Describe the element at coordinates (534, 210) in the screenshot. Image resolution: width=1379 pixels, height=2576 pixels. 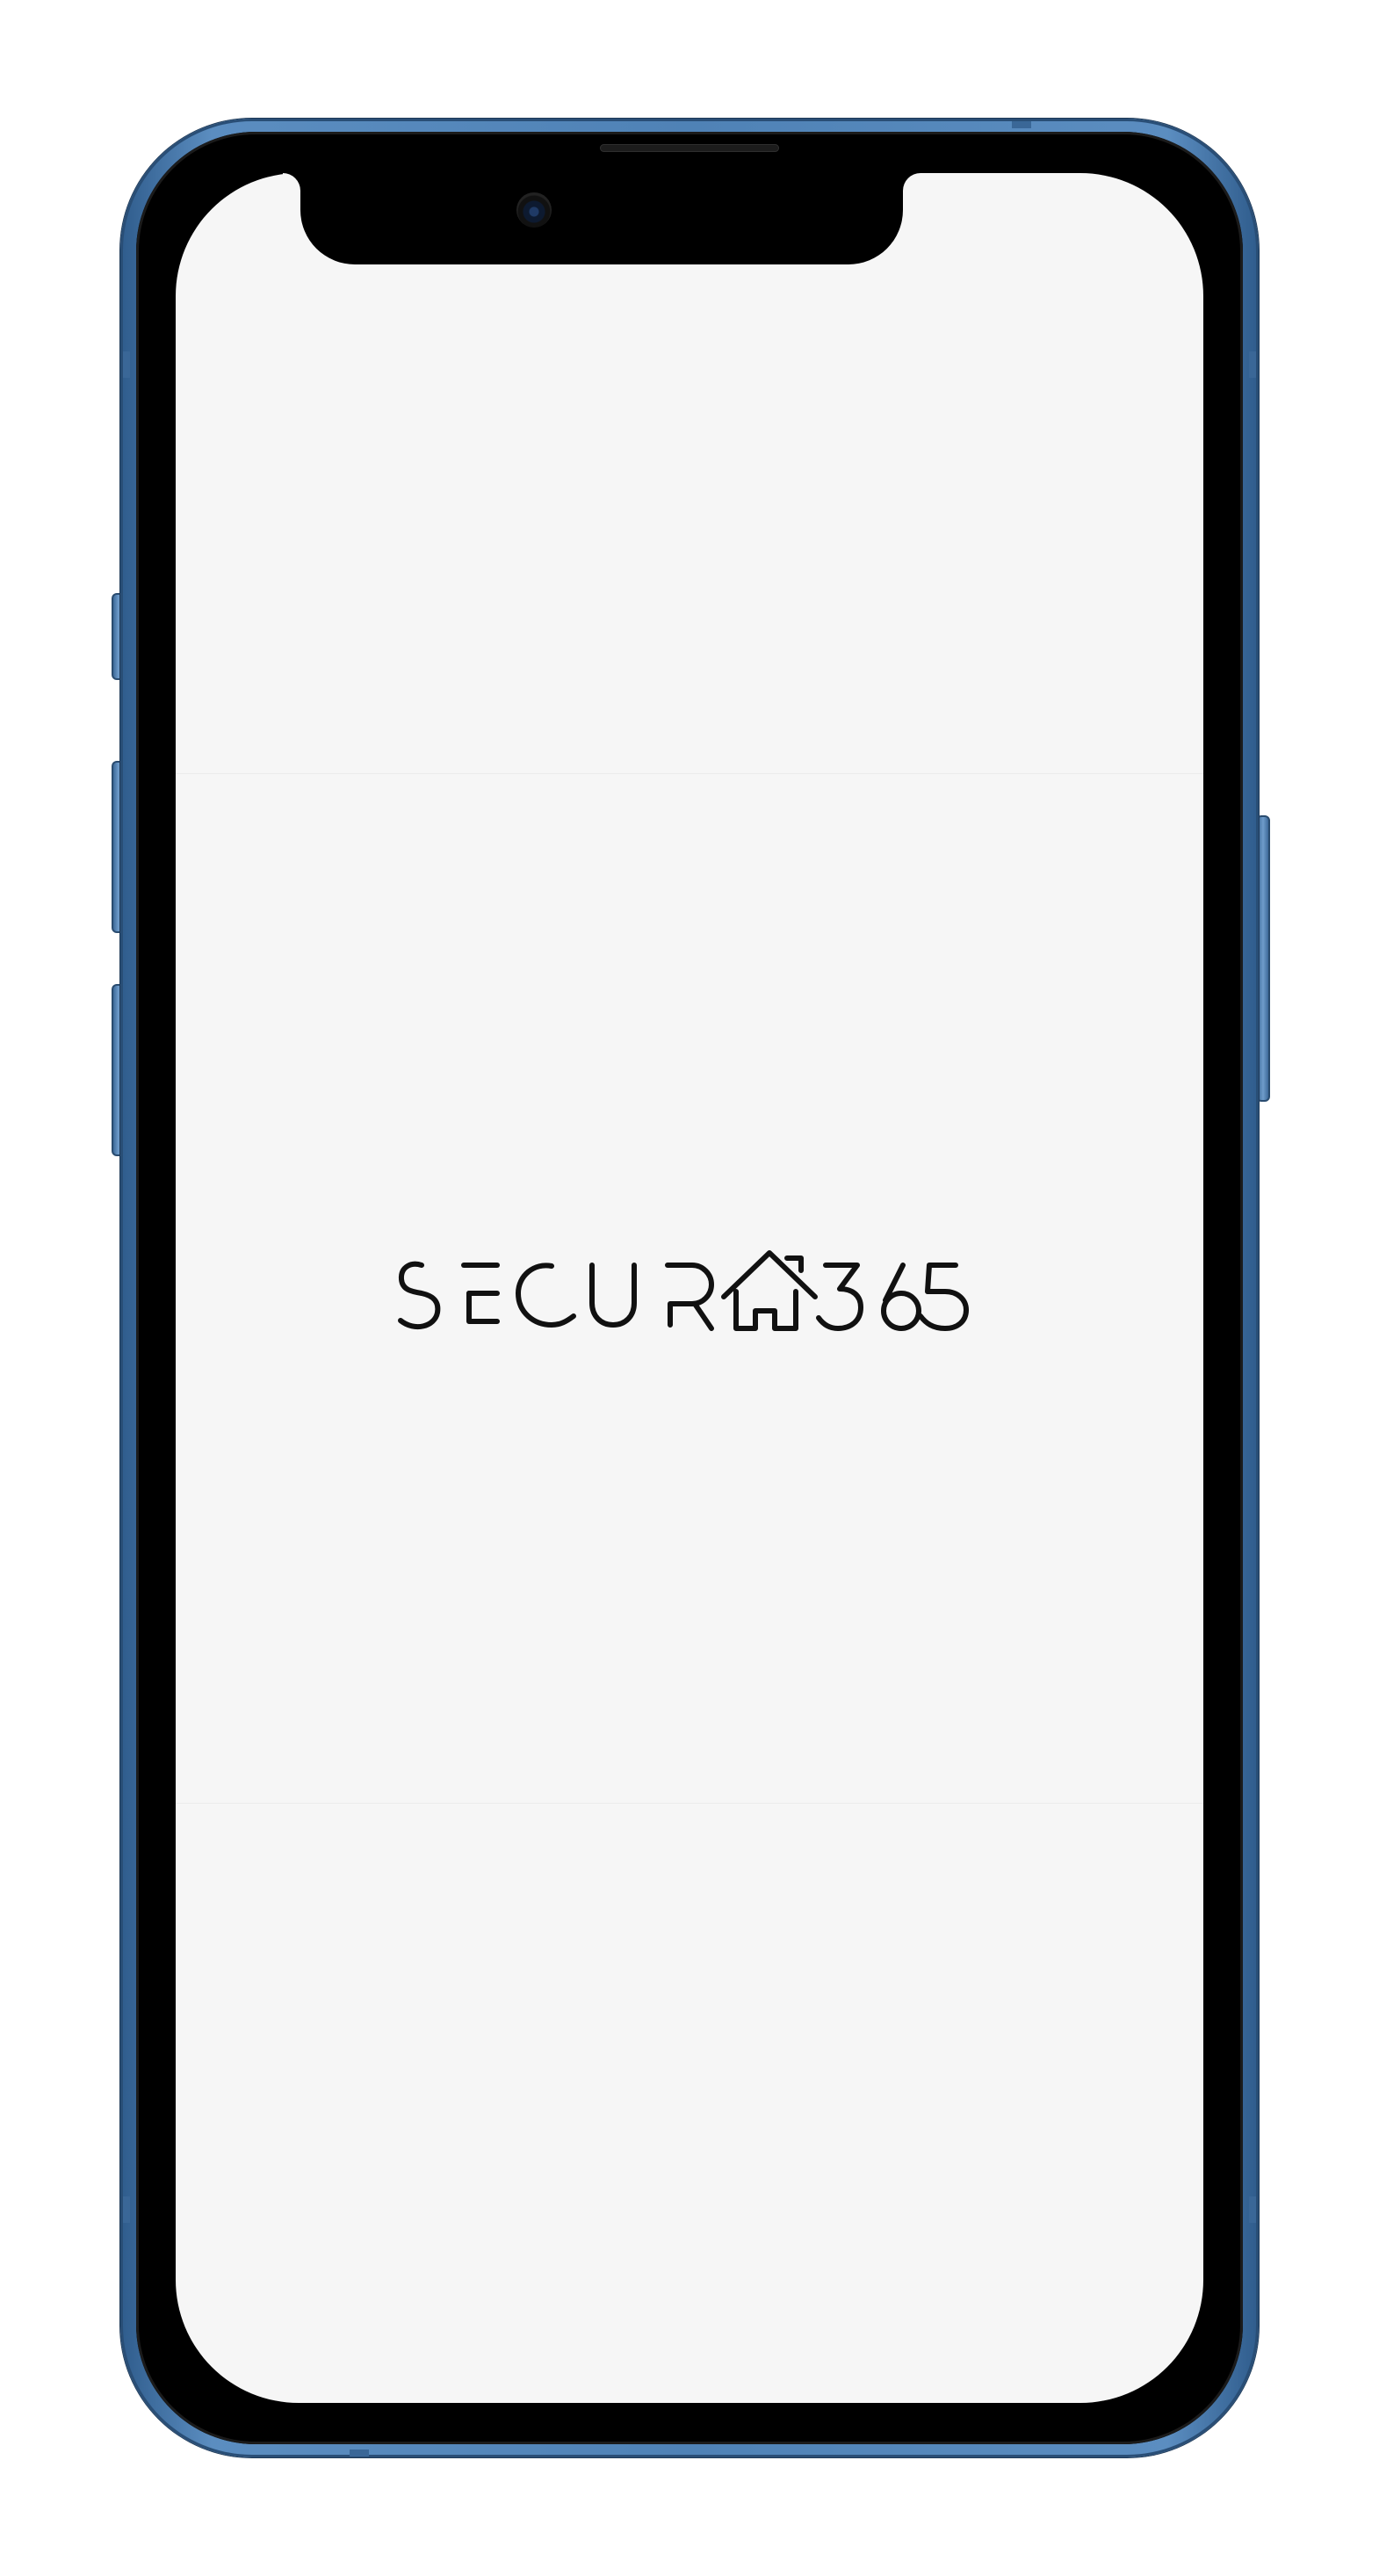
I see `front-camera-icon` at that location.